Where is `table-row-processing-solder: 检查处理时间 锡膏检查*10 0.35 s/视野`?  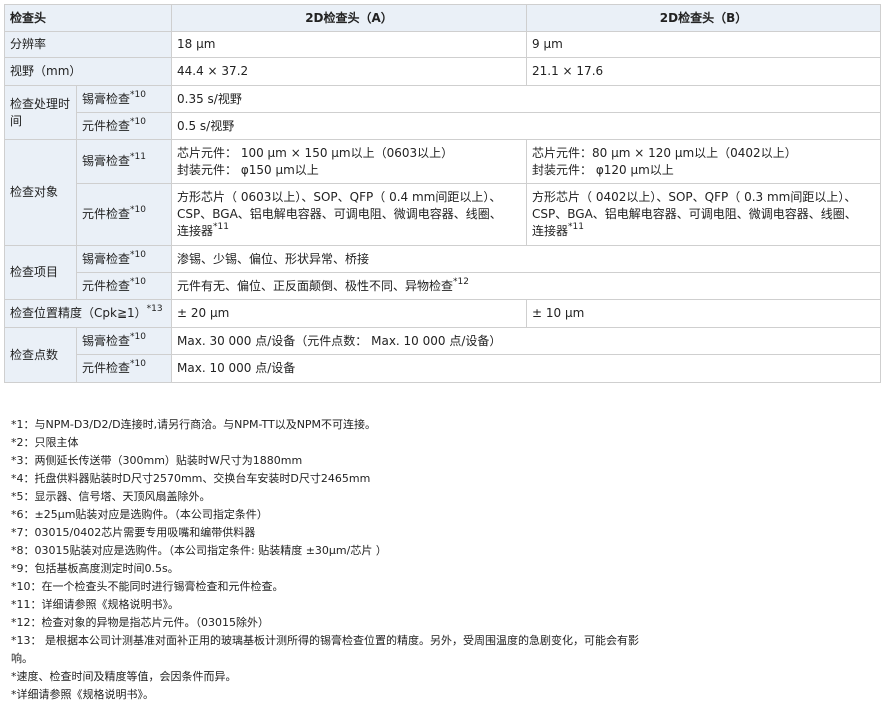
table-row-processing-solder: 检查处理时间 锡膏检查*10 0.35 s/视野 is located at coordinates (443, 112).